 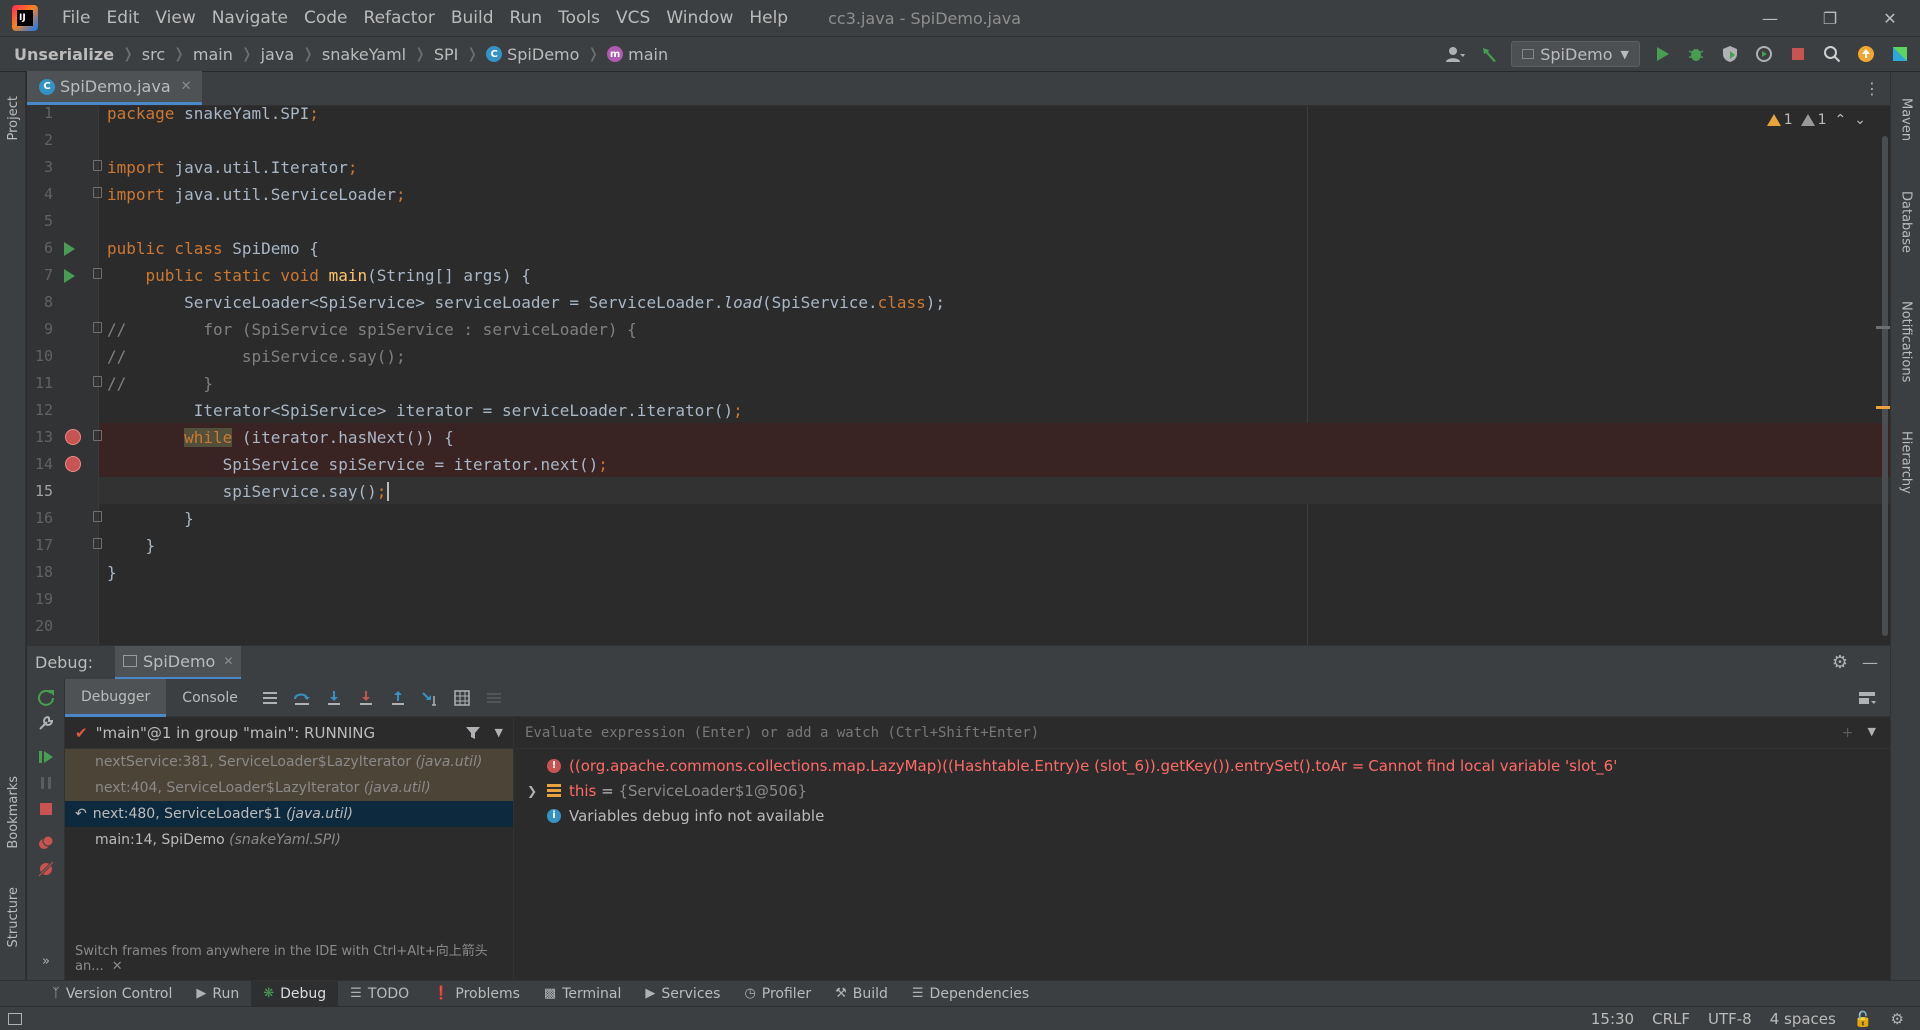 I want to click on menu-view: View, so click(x=175, y=18).